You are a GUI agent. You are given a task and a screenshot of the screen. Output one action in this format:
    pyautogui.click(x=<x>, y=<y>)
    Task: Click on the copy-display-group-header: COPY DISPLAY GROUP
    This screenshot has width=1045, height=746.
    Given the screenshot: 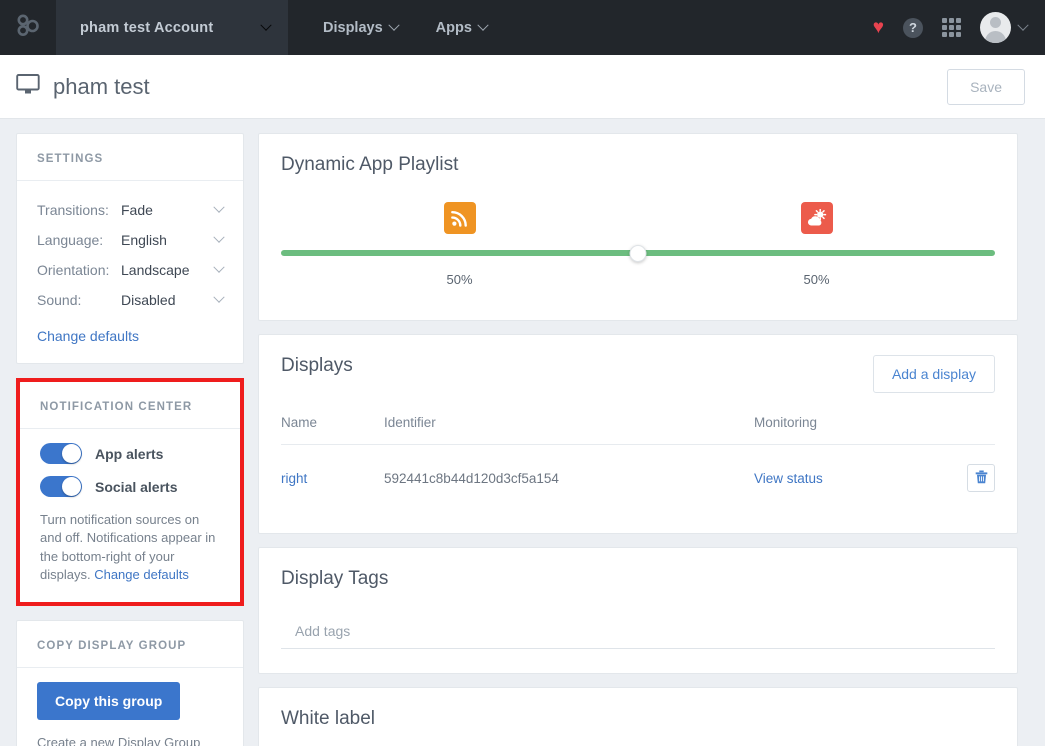 What is the action you would take?
    pyautogui.click(x=130, y=644)
    